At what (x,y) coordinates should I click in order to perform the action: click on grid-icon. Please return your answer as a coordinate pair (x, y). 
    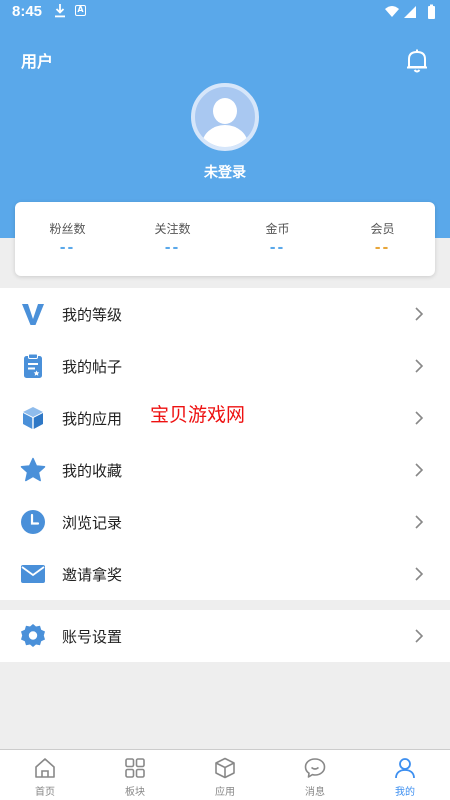
    Looking at the image, I should click on (135, 768).